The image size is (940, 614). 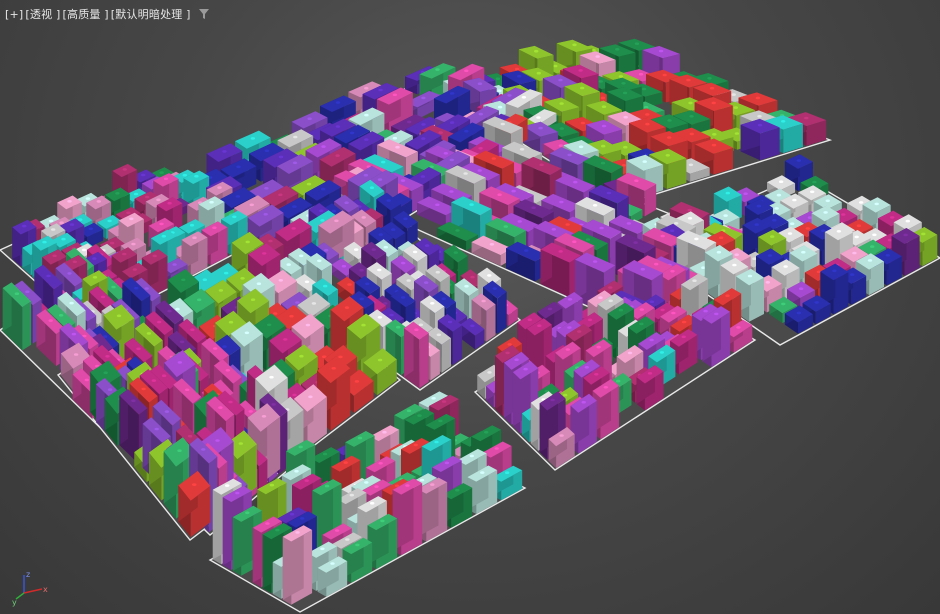 What do you see at coordinates (86, 14) in the screenshot?
I see `shading-mode-button: [高质量 ]` at bounding box center [86, 14].